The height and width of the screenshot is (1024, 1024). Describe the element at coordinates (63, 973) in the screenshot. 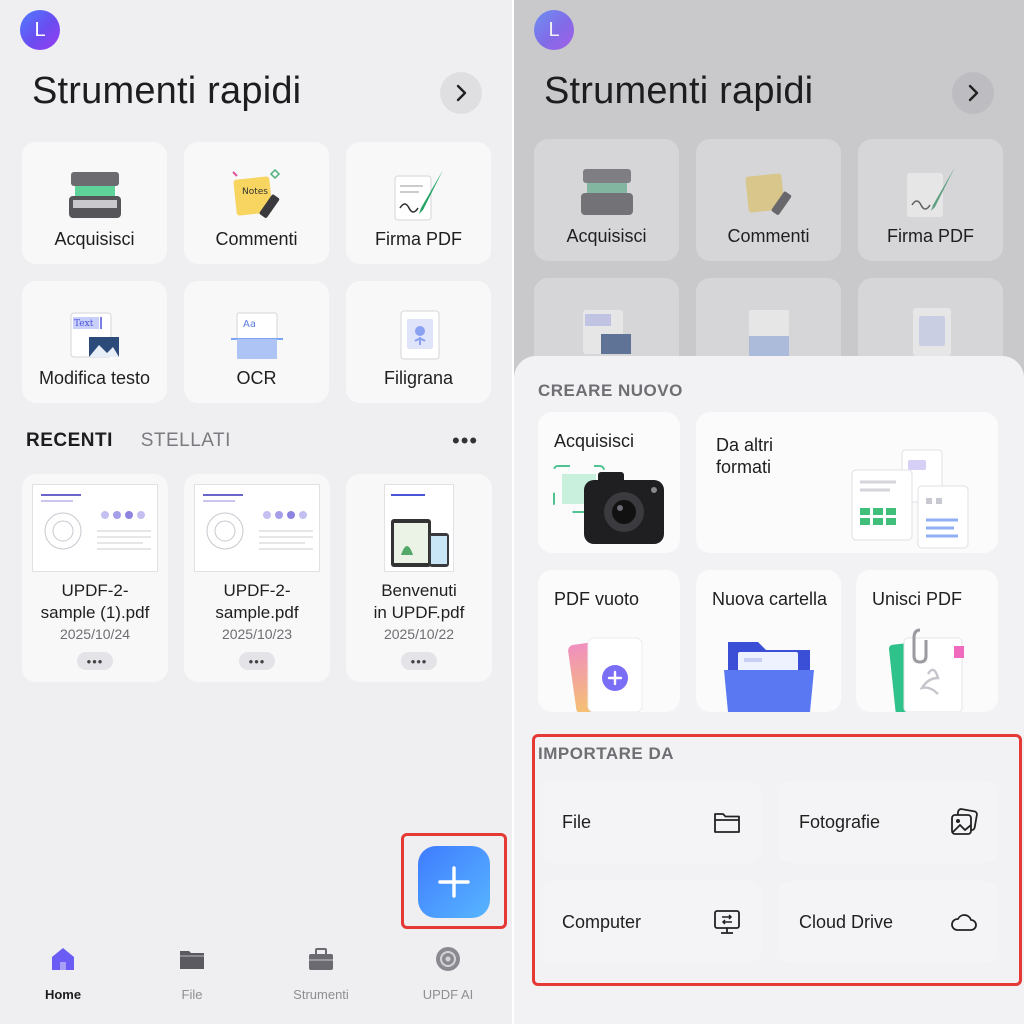

I see `tab-home: Home` at that location.